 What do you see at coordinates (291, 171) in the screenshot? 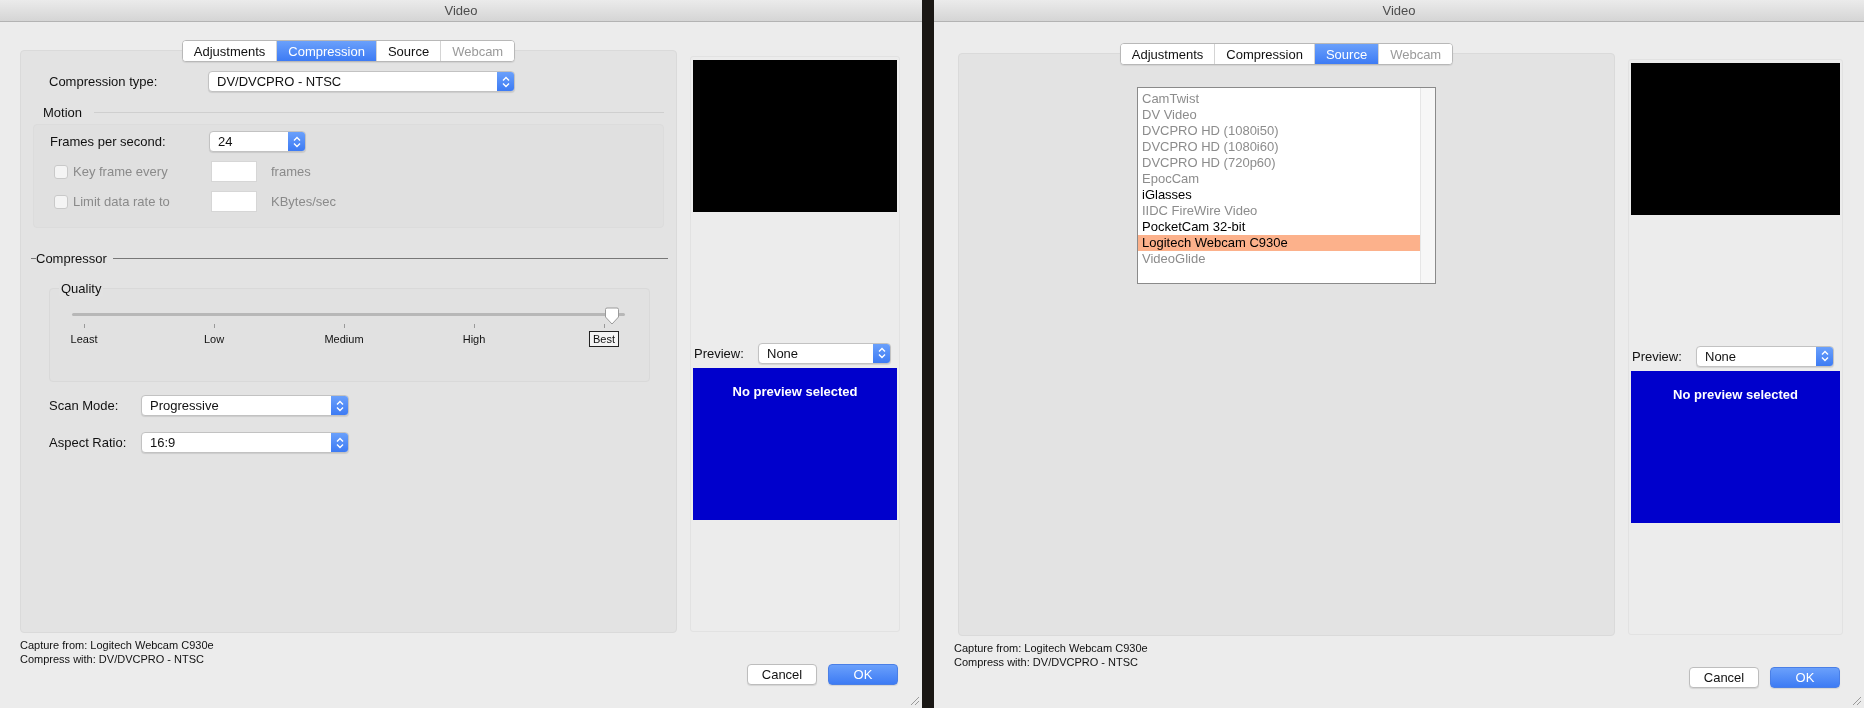
I see `unit-label: frames` at bounding box center [291, 171].